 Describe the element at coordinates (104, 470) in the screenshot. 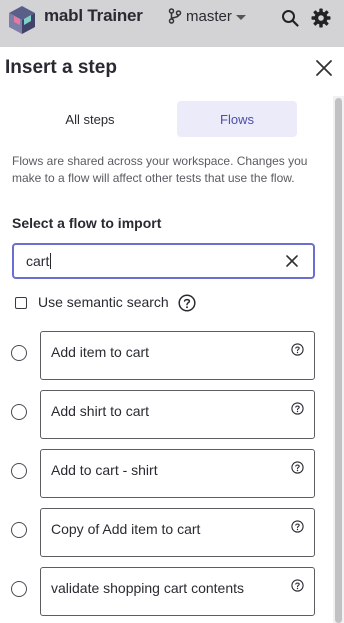

I see `flow-name: Add to cart - shirt` at that location.